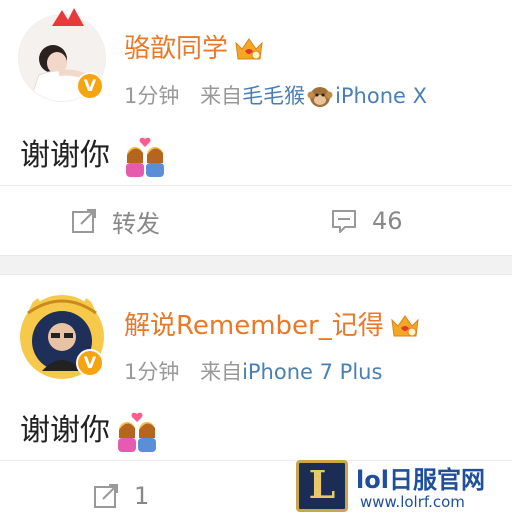  Describe the element at coordinates (381, 96) in the screenshot. I see `source-device-link: iPhone X` at that location.